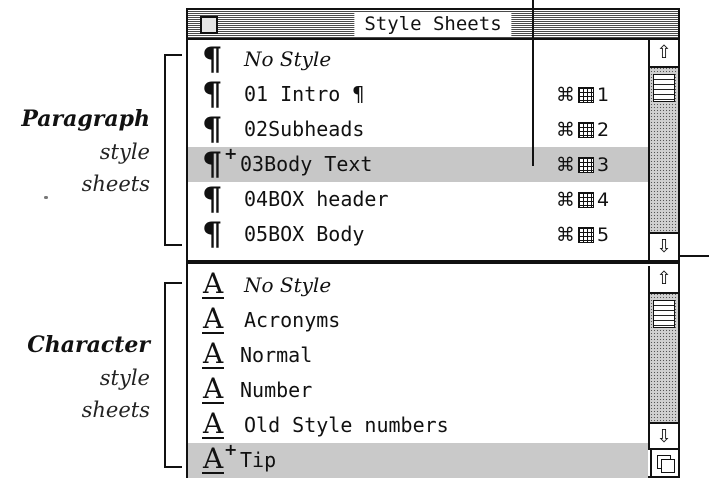  I want to click on shortcut: ⌘ 4, so click(582, 200).